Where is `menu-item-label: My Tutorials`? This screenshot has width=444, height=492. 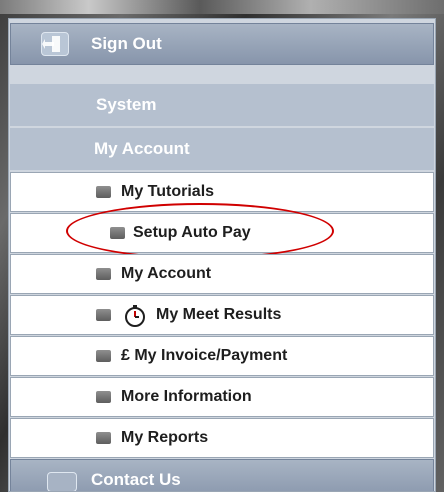 menu-item-label: My Tutorials is located at coordinates (168, 191).